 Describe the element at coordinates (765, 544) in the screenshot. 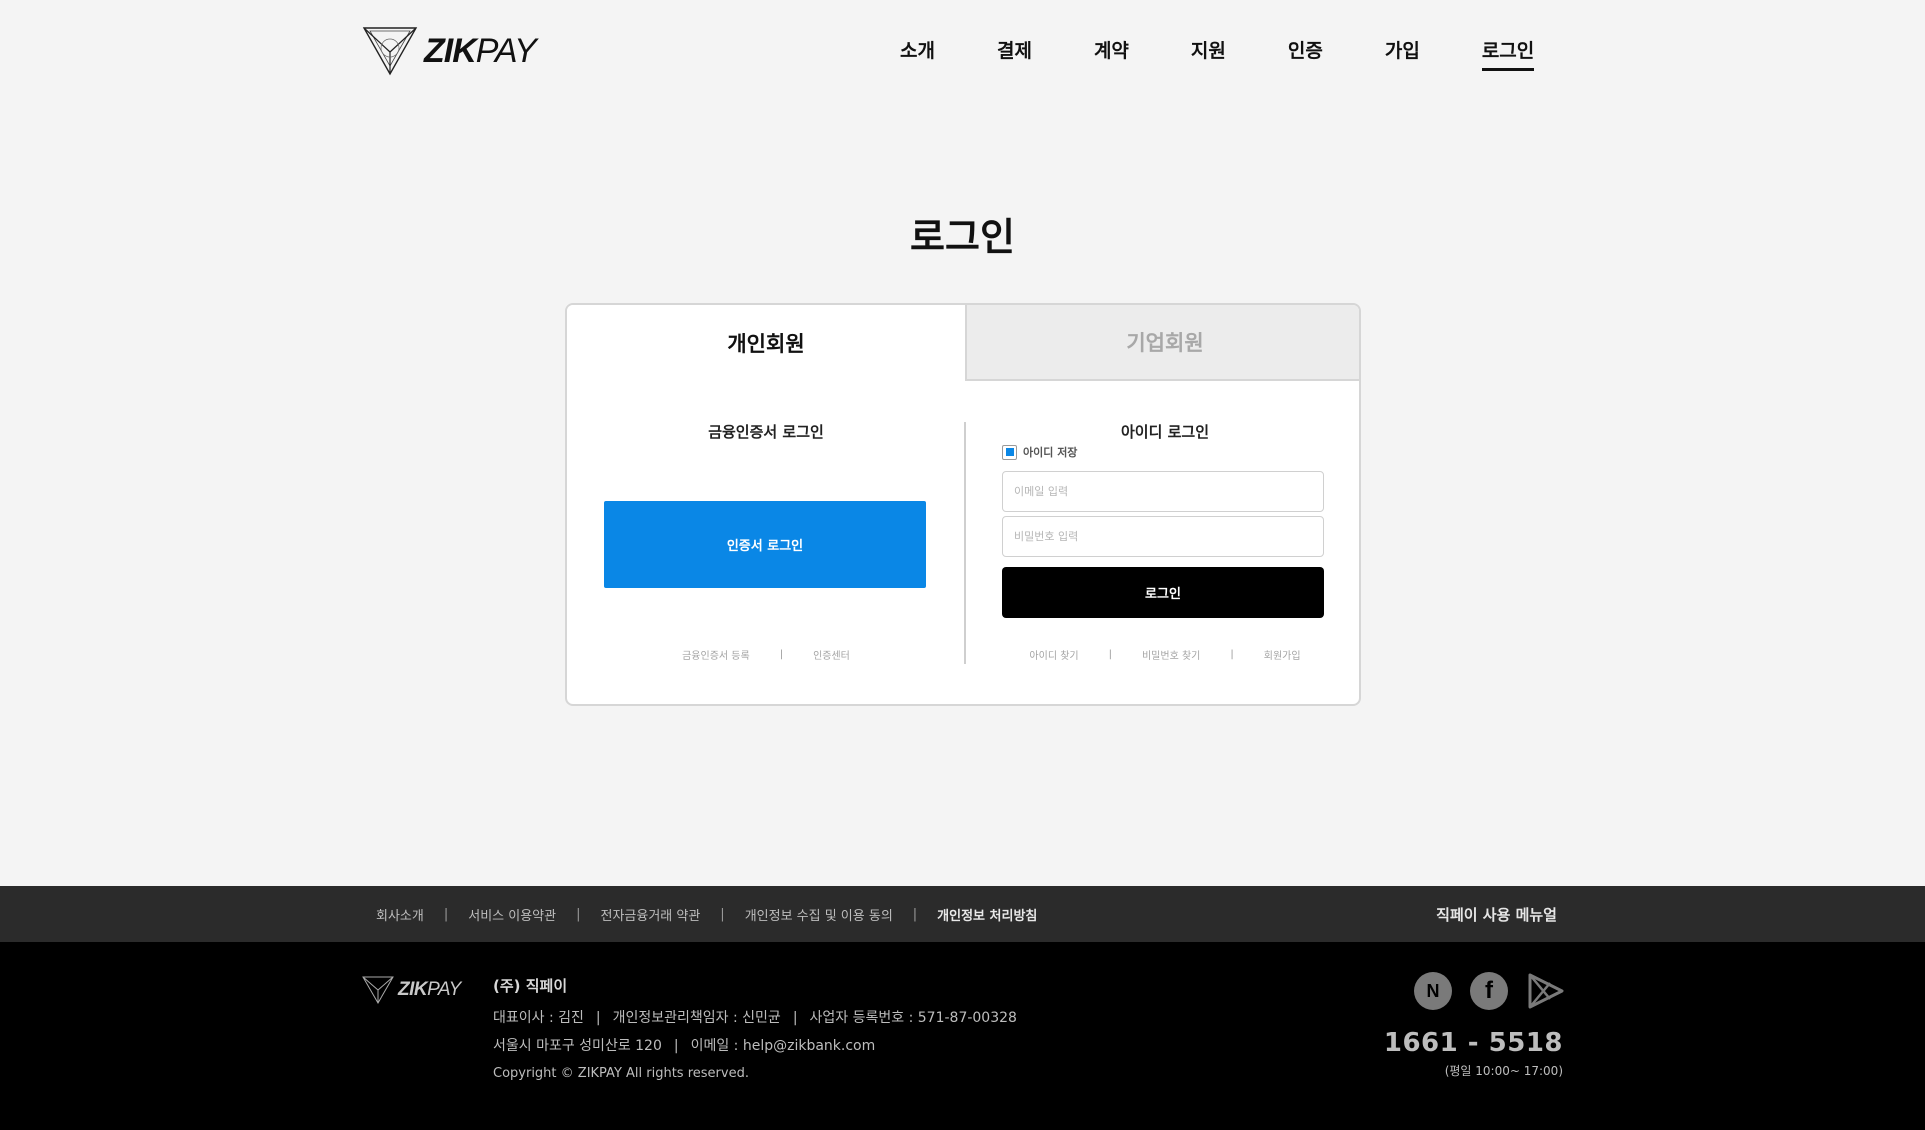

I see `cert-login-button: 인증서 로그인` at that location.